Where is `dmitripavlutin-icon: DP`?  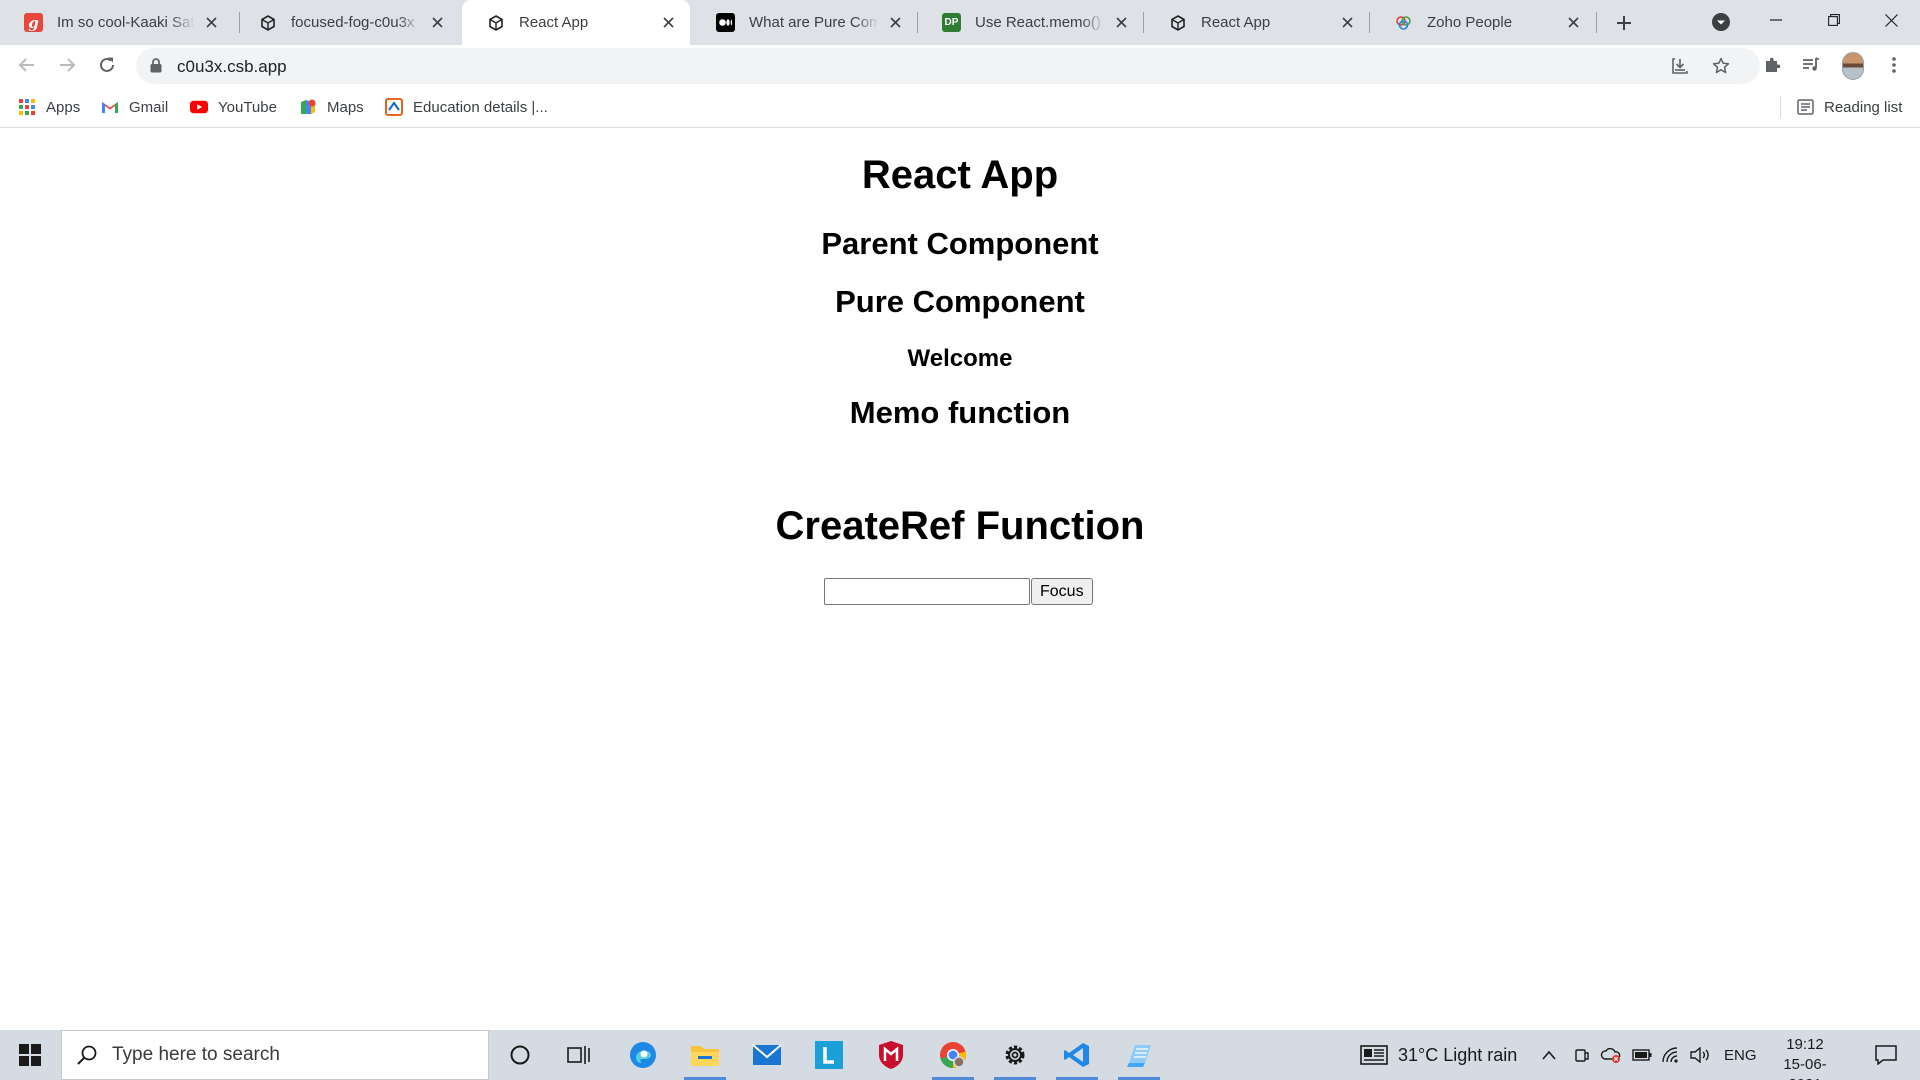
dmitripavlutin-icon: DP is located at coordinates (951, 22).